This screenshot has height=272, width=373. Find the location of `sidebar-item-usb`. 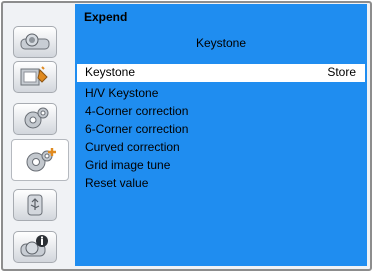

sidebar-item-usb is located at coordinates (35, 205).